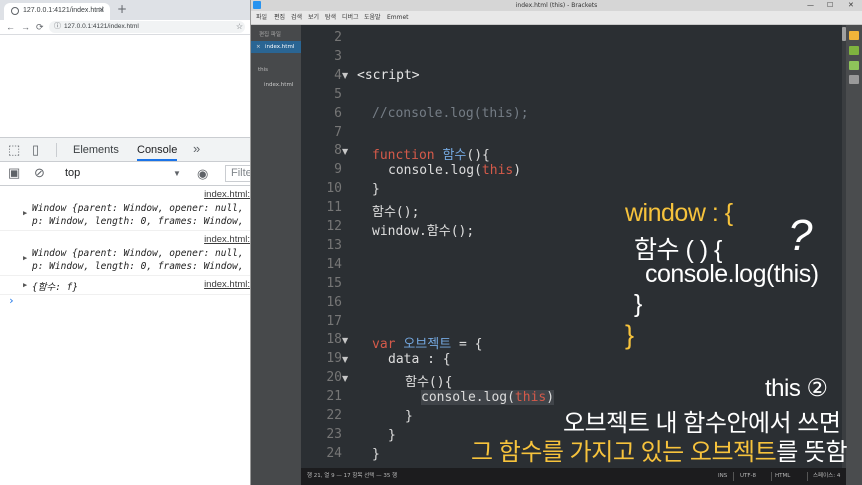  What do you see at coordinates (14, 150) in the screenshot?
I see `inspect-element-icon: ⬚` at bounding box center [14, 150].